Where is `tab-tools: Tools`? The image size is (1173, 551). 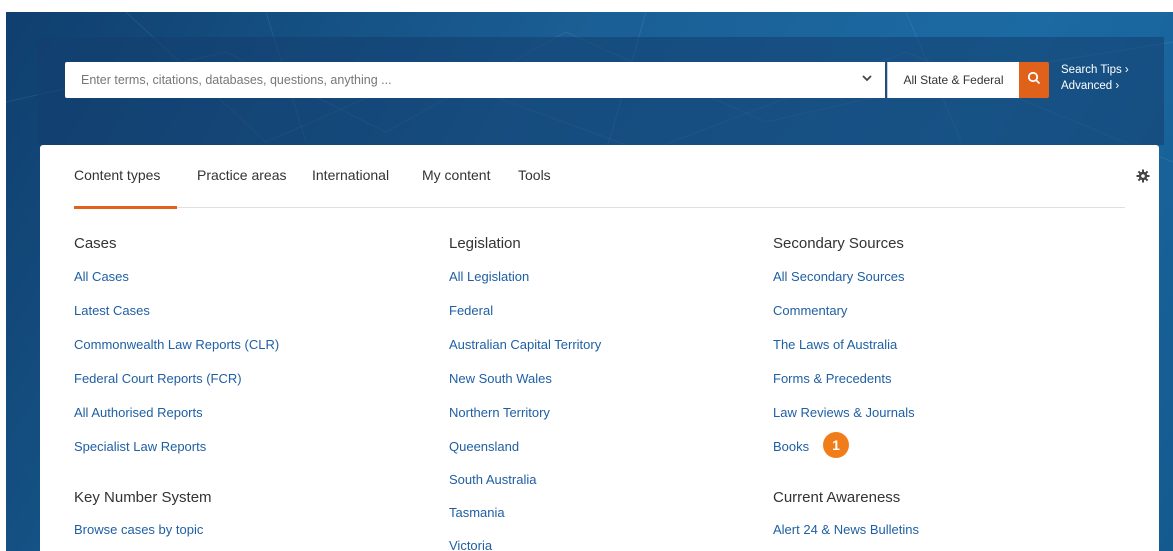 tab-tools: Tools is located at coordinates (534, 175).